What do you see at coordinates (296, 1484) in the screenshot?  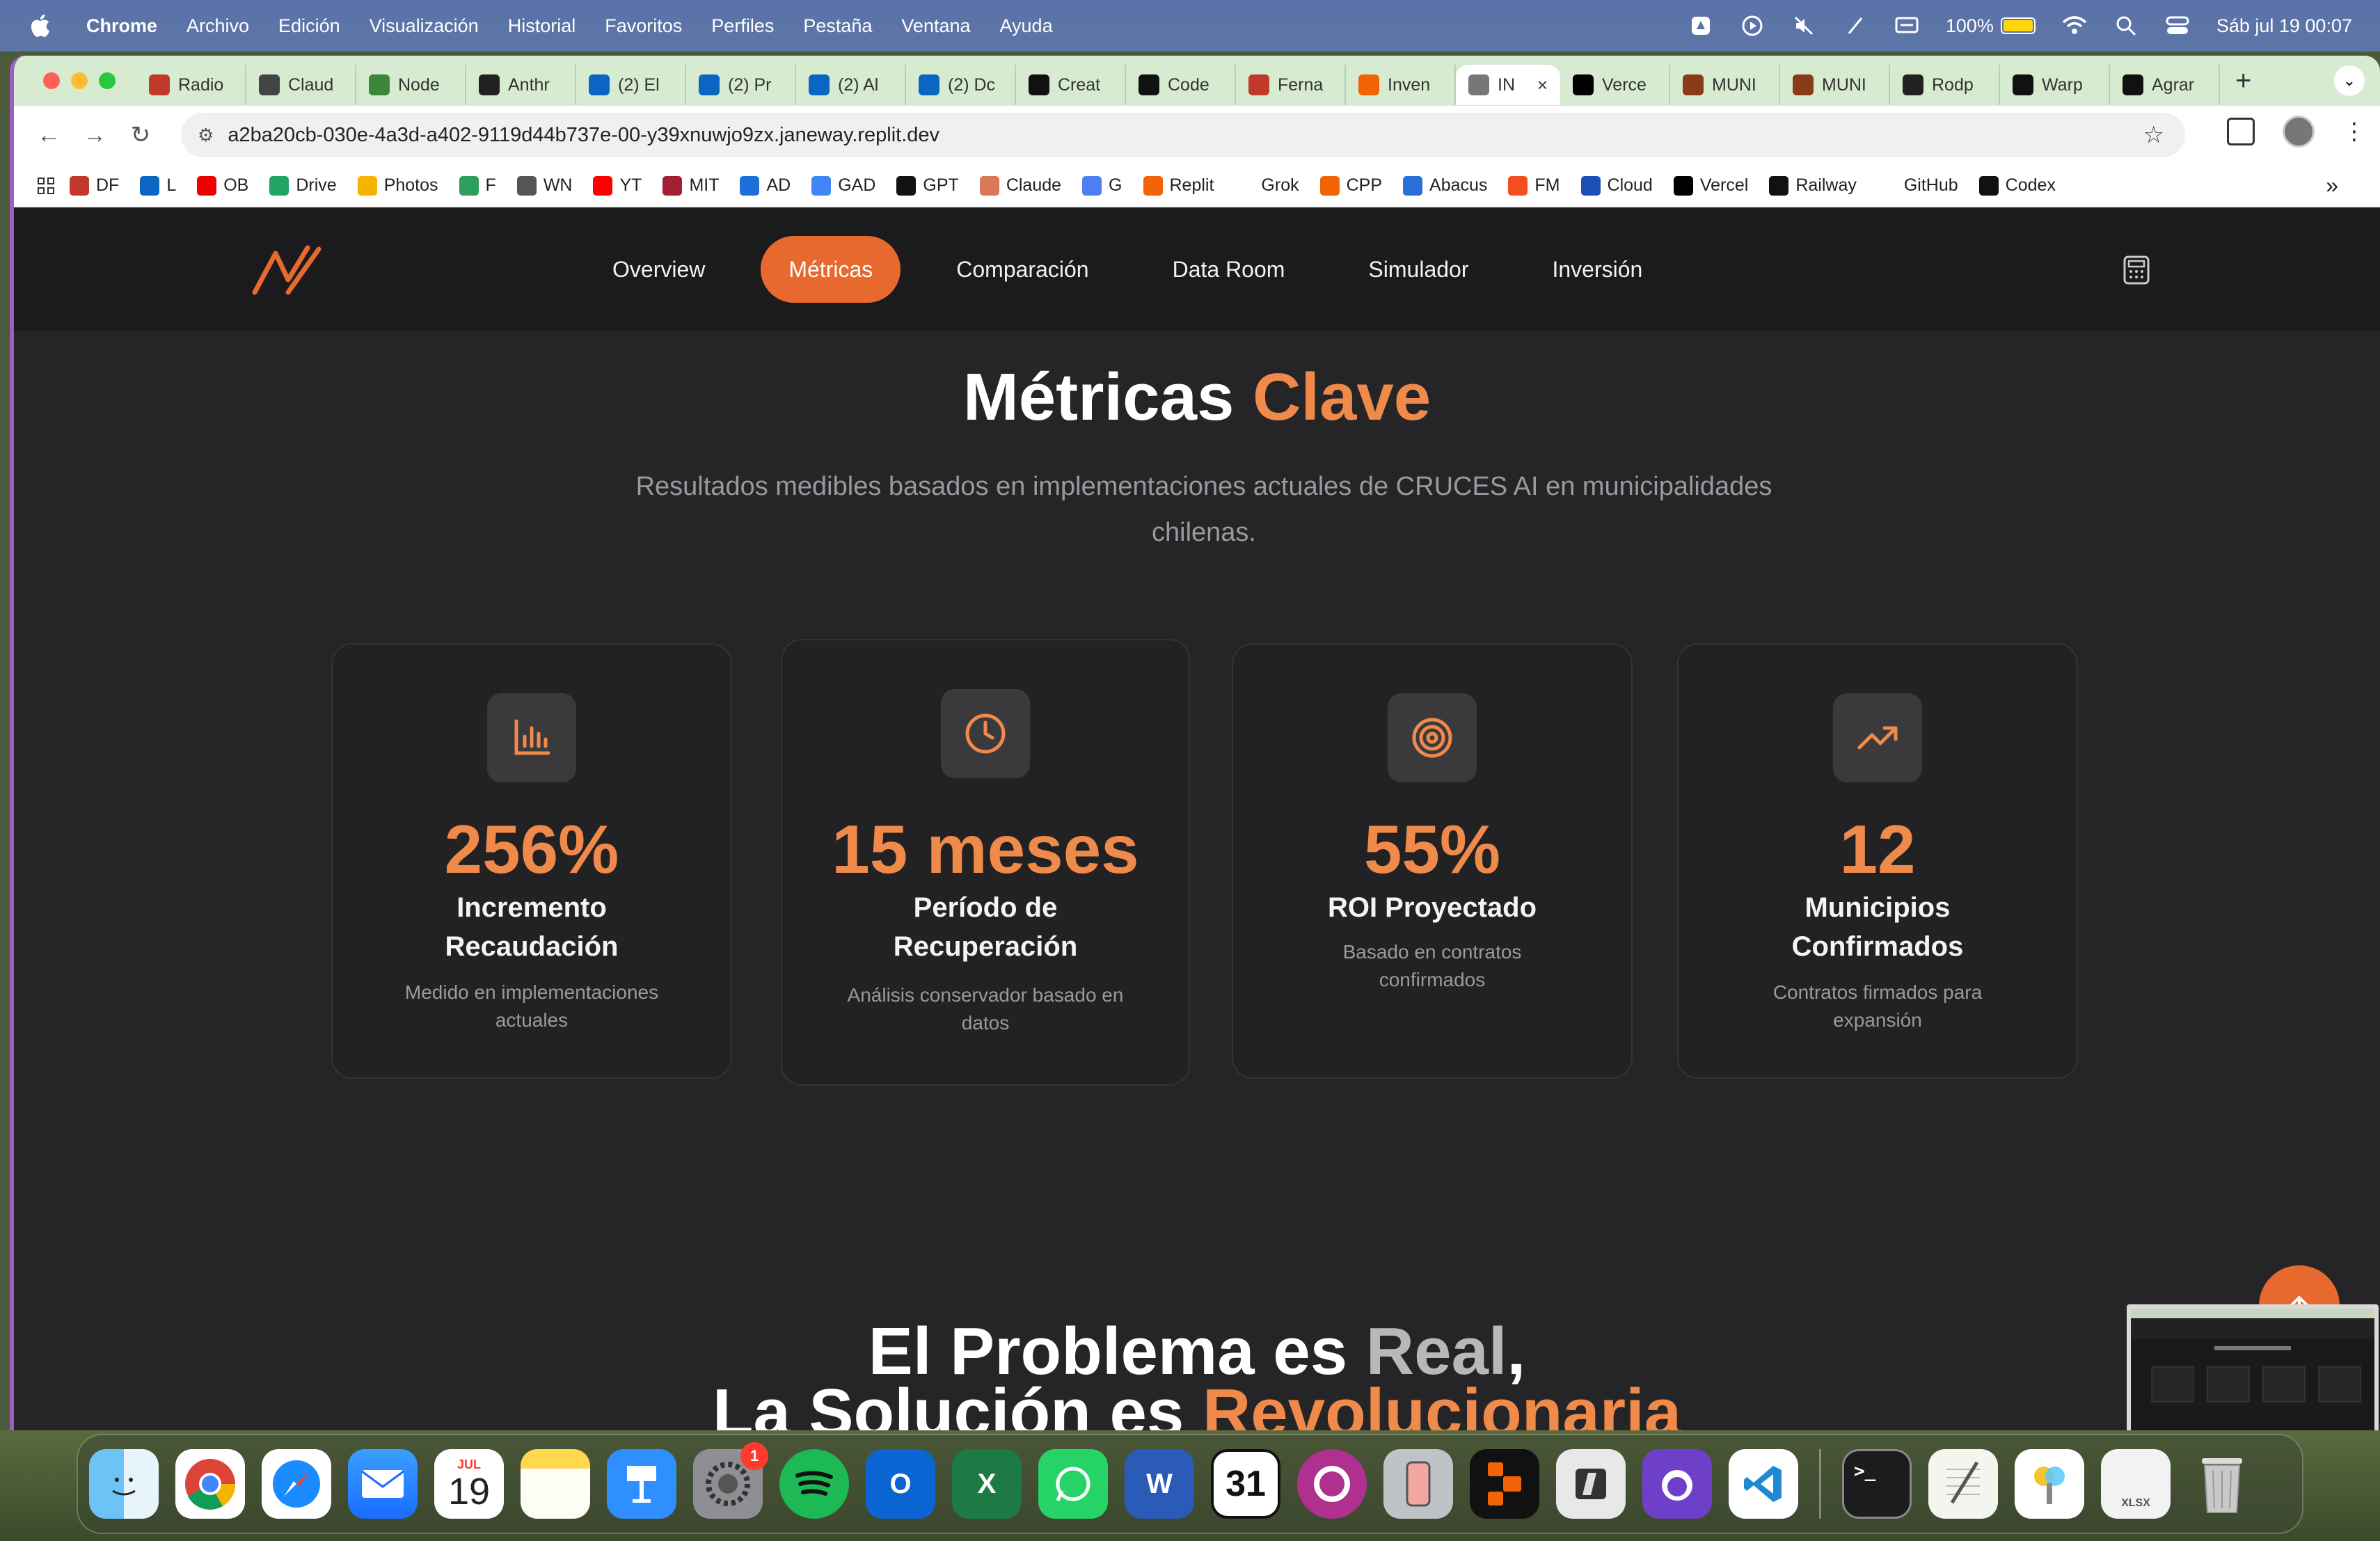 I see `dock-safari` at bounding box center [296, 1484].